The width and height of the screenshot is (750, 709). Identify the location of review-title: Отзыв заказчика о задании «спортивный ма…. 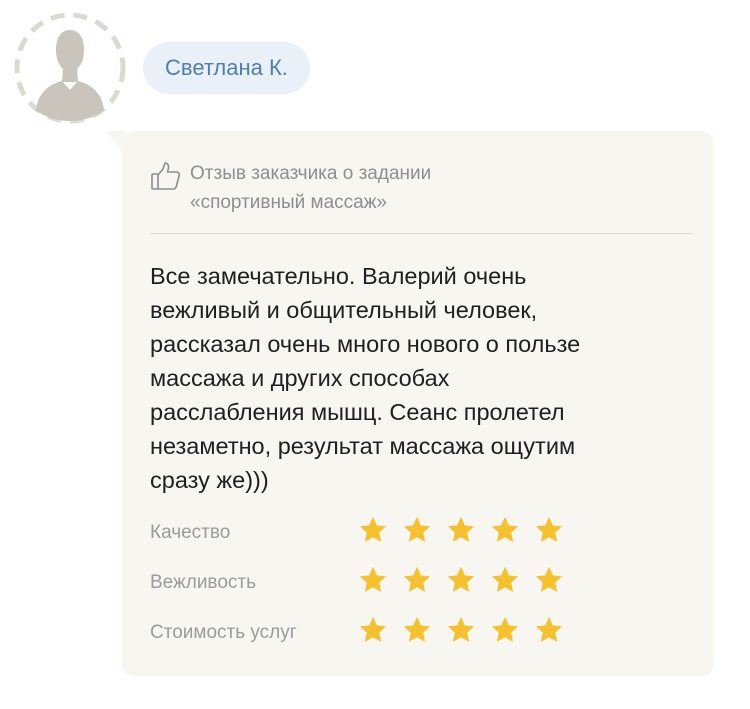
(310, 188).